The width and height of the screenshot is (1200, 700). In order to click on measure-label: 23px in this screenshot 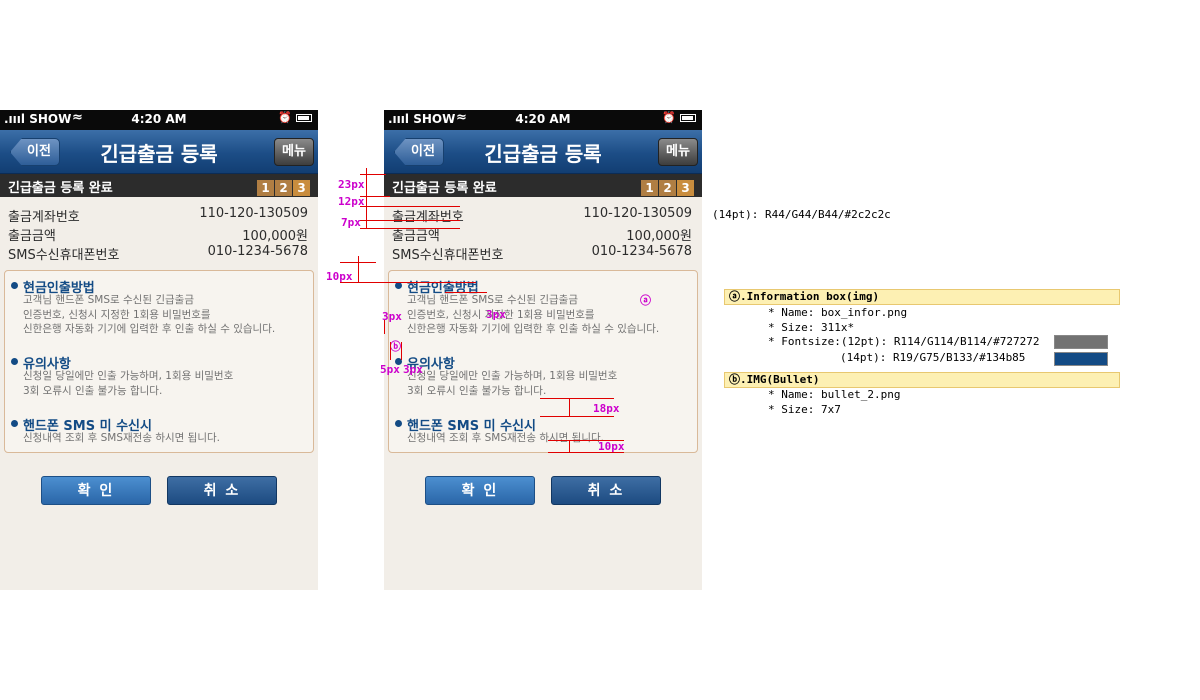, I will do `click(351, 184)`.